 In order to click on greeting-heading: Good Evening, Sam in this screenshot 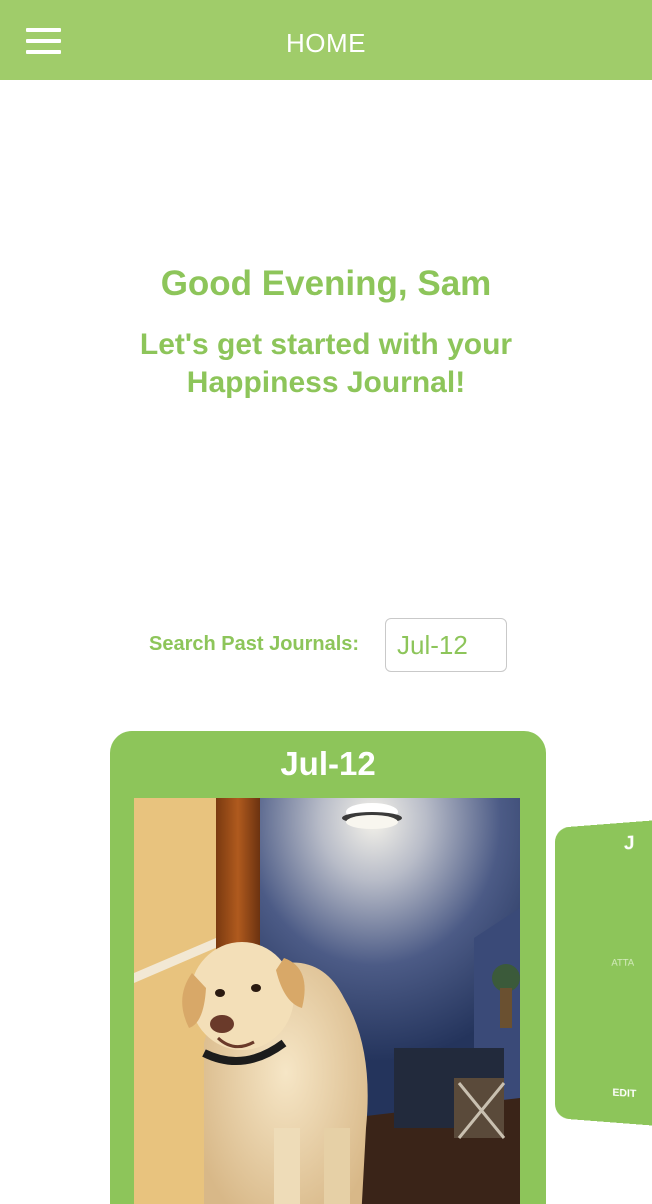, I will do `click(326, 283)`.